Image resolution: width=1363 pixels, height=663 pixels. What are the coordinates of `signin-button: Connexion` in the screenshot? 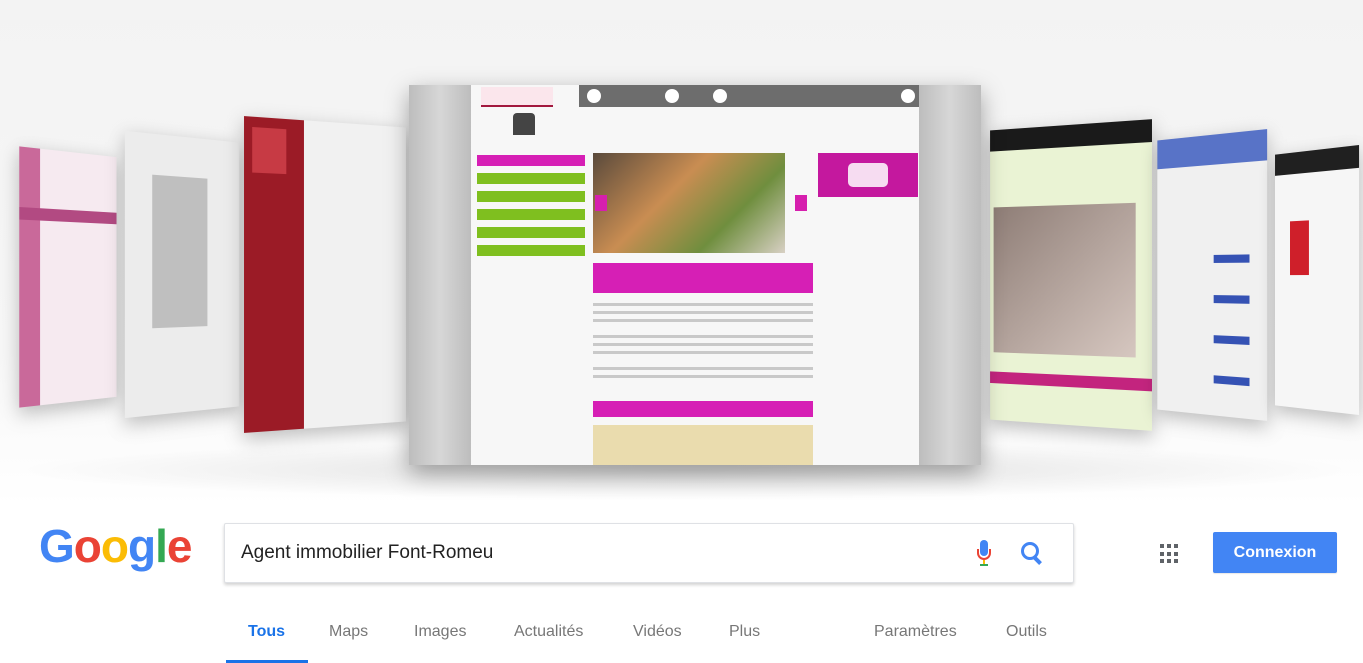 It's located at (1275, 552).